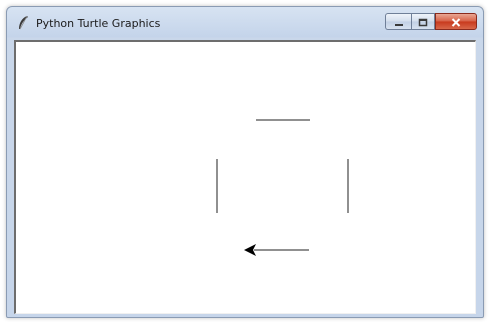 The height and width of the screenshot is (322, 490). Describe the element at coordinates (23, 23) in the screenshot. I see `feather-icon` at that location.